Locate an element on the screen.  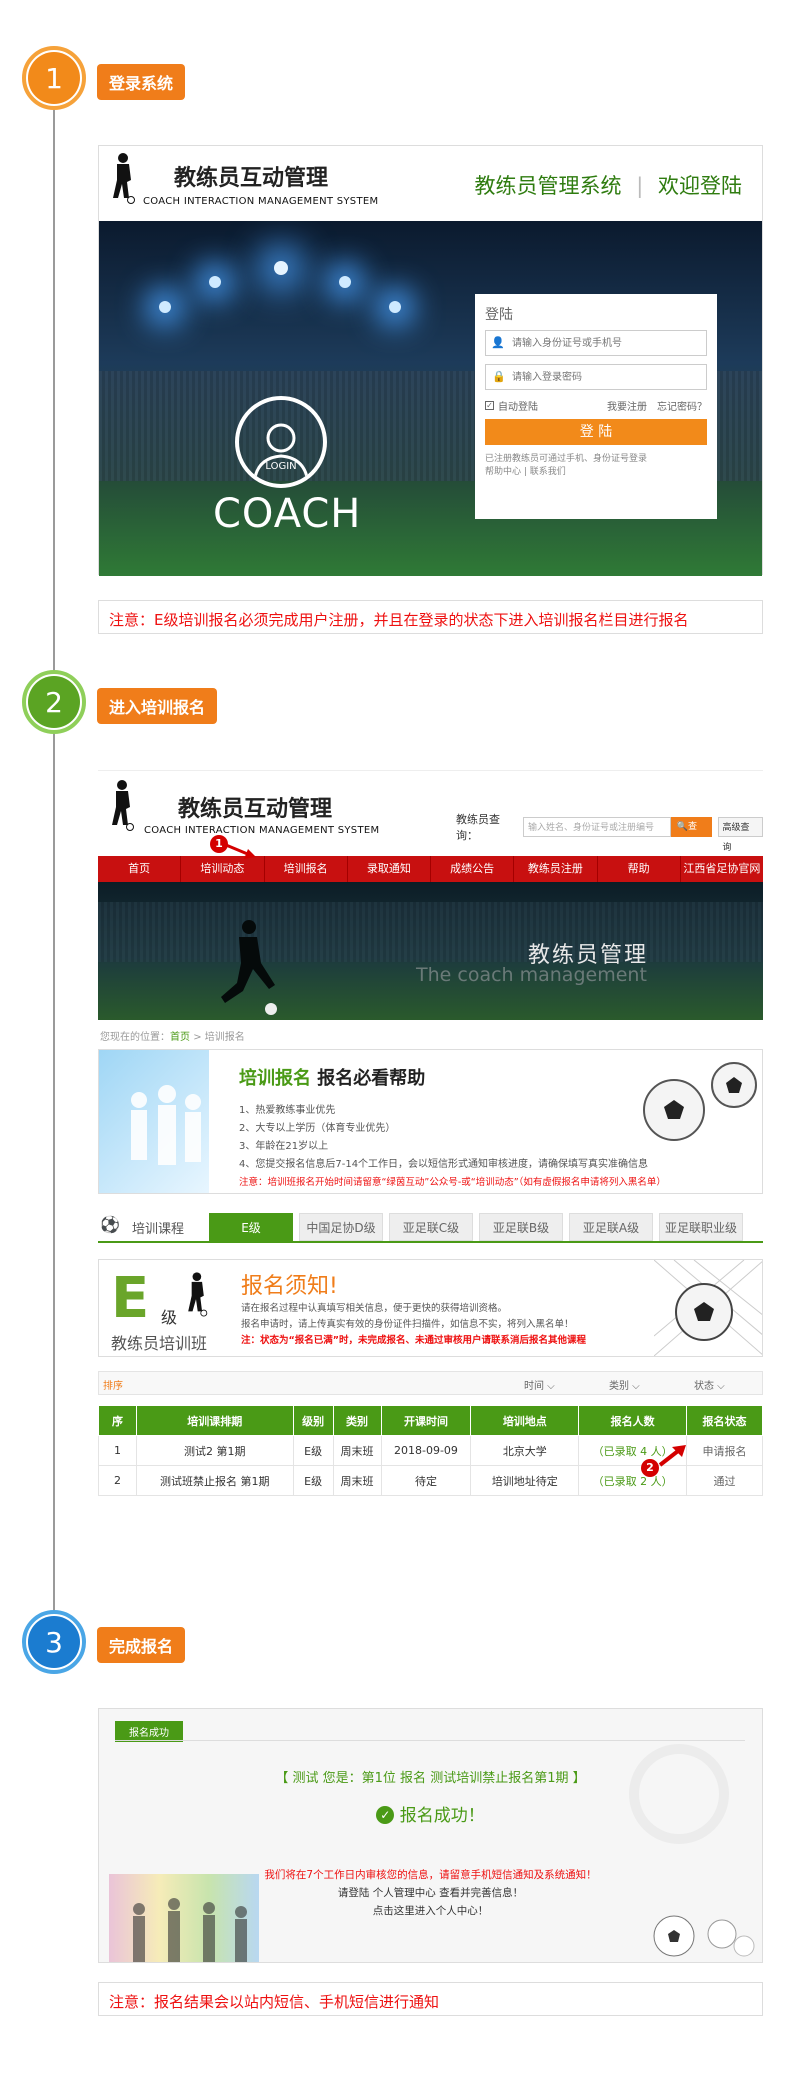
help-title: 培训报名 报名必看帮助 is located at coordinates (332, 1078).